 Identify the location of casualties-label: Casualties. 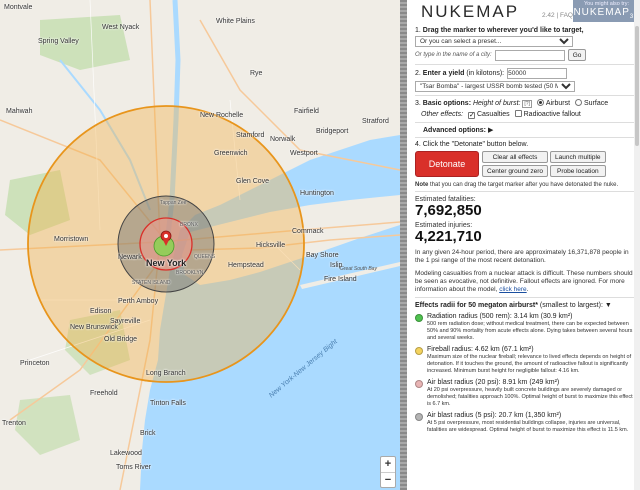
(493, 114).